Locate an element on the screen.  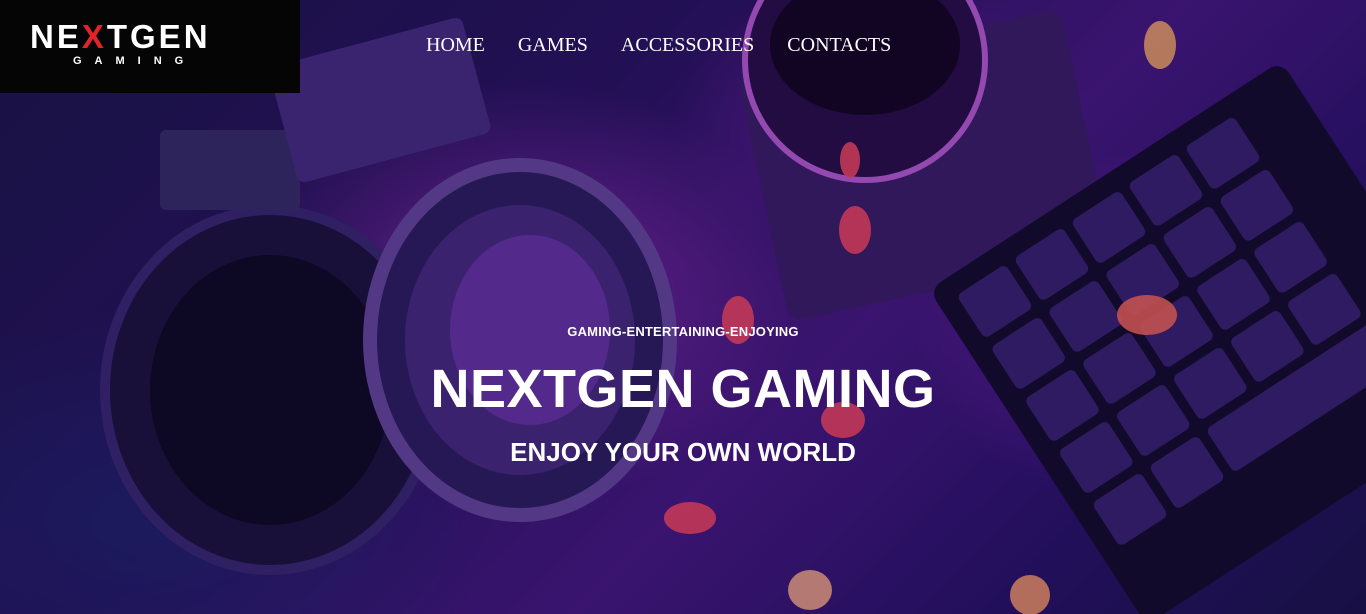
hero-tagline: GAMING-ENTERTAINING-ENJOYING is located at coordinates (683, 331).